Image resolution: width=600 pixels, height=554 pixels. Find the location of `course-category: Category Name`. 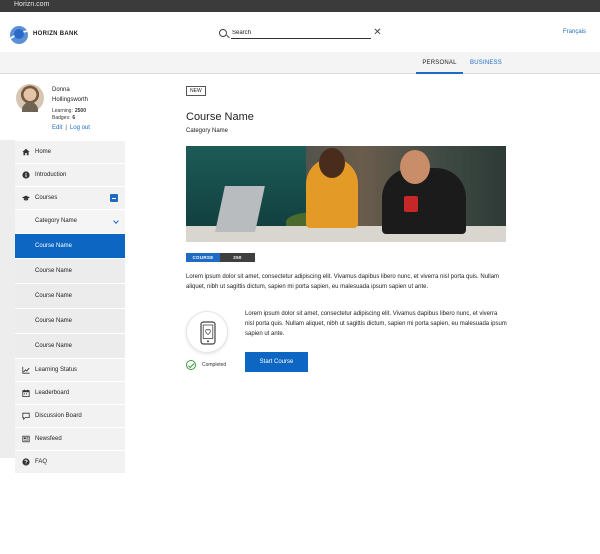

course-category: Category Name is located at coordinates (207, 131).